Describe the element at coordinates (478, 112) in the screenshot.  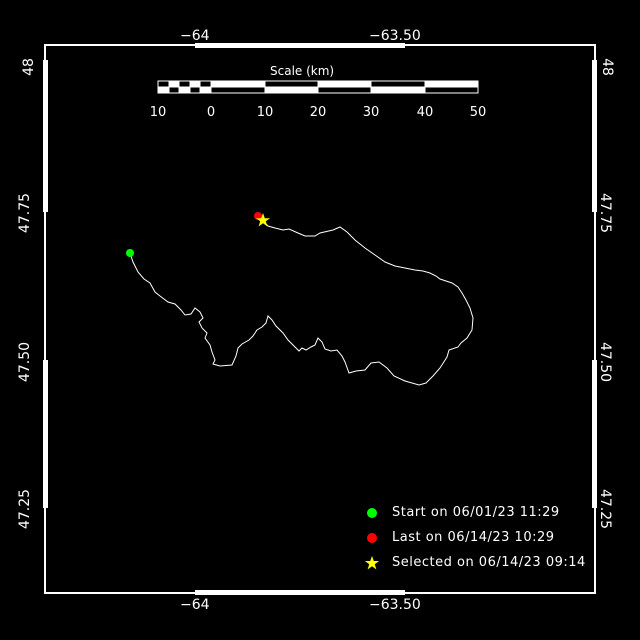
I see `scale-tick: 50` at that location.